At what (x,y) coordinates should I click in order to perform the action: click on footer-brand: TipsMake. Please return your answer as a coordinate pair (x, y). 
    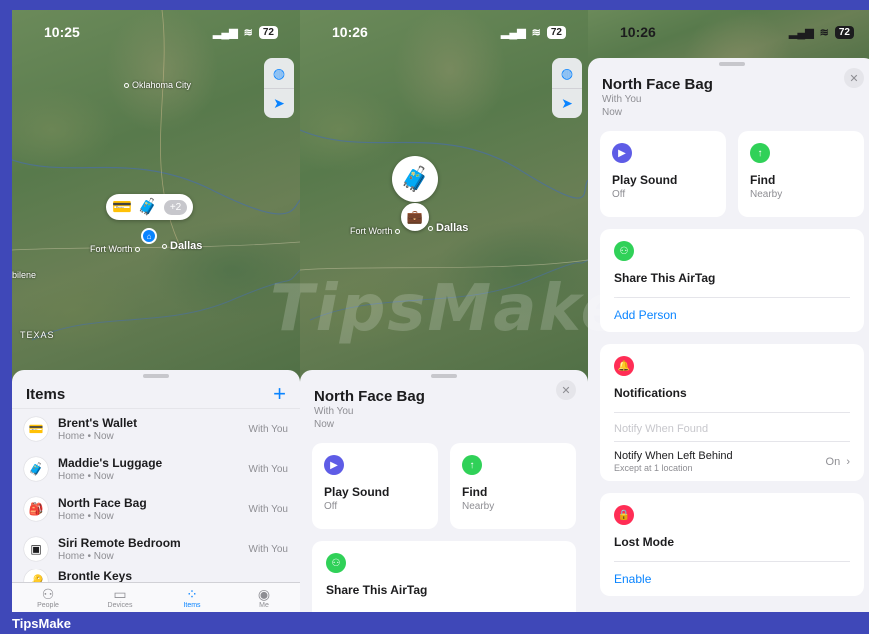
    Looking at the image, I should click on (434, 623).